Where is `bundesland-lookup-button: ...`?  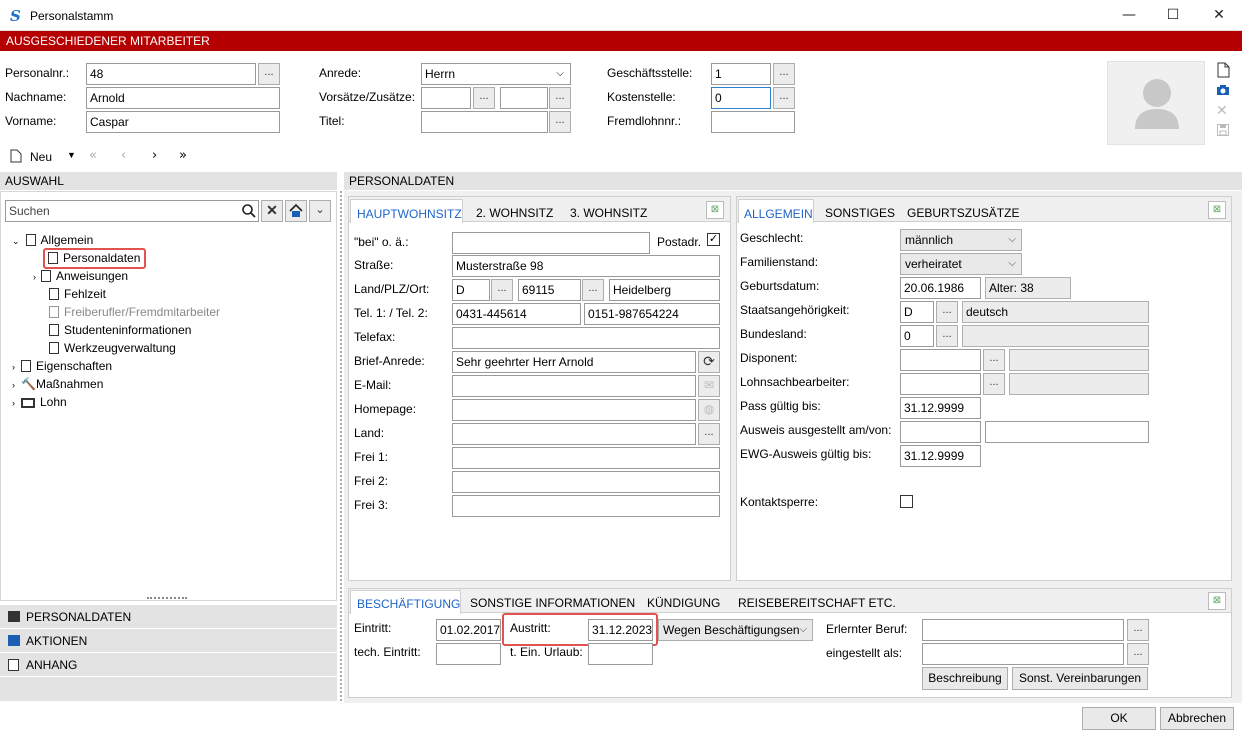
bundesland-lookup-button: ... is located at coordinates (947, 336).